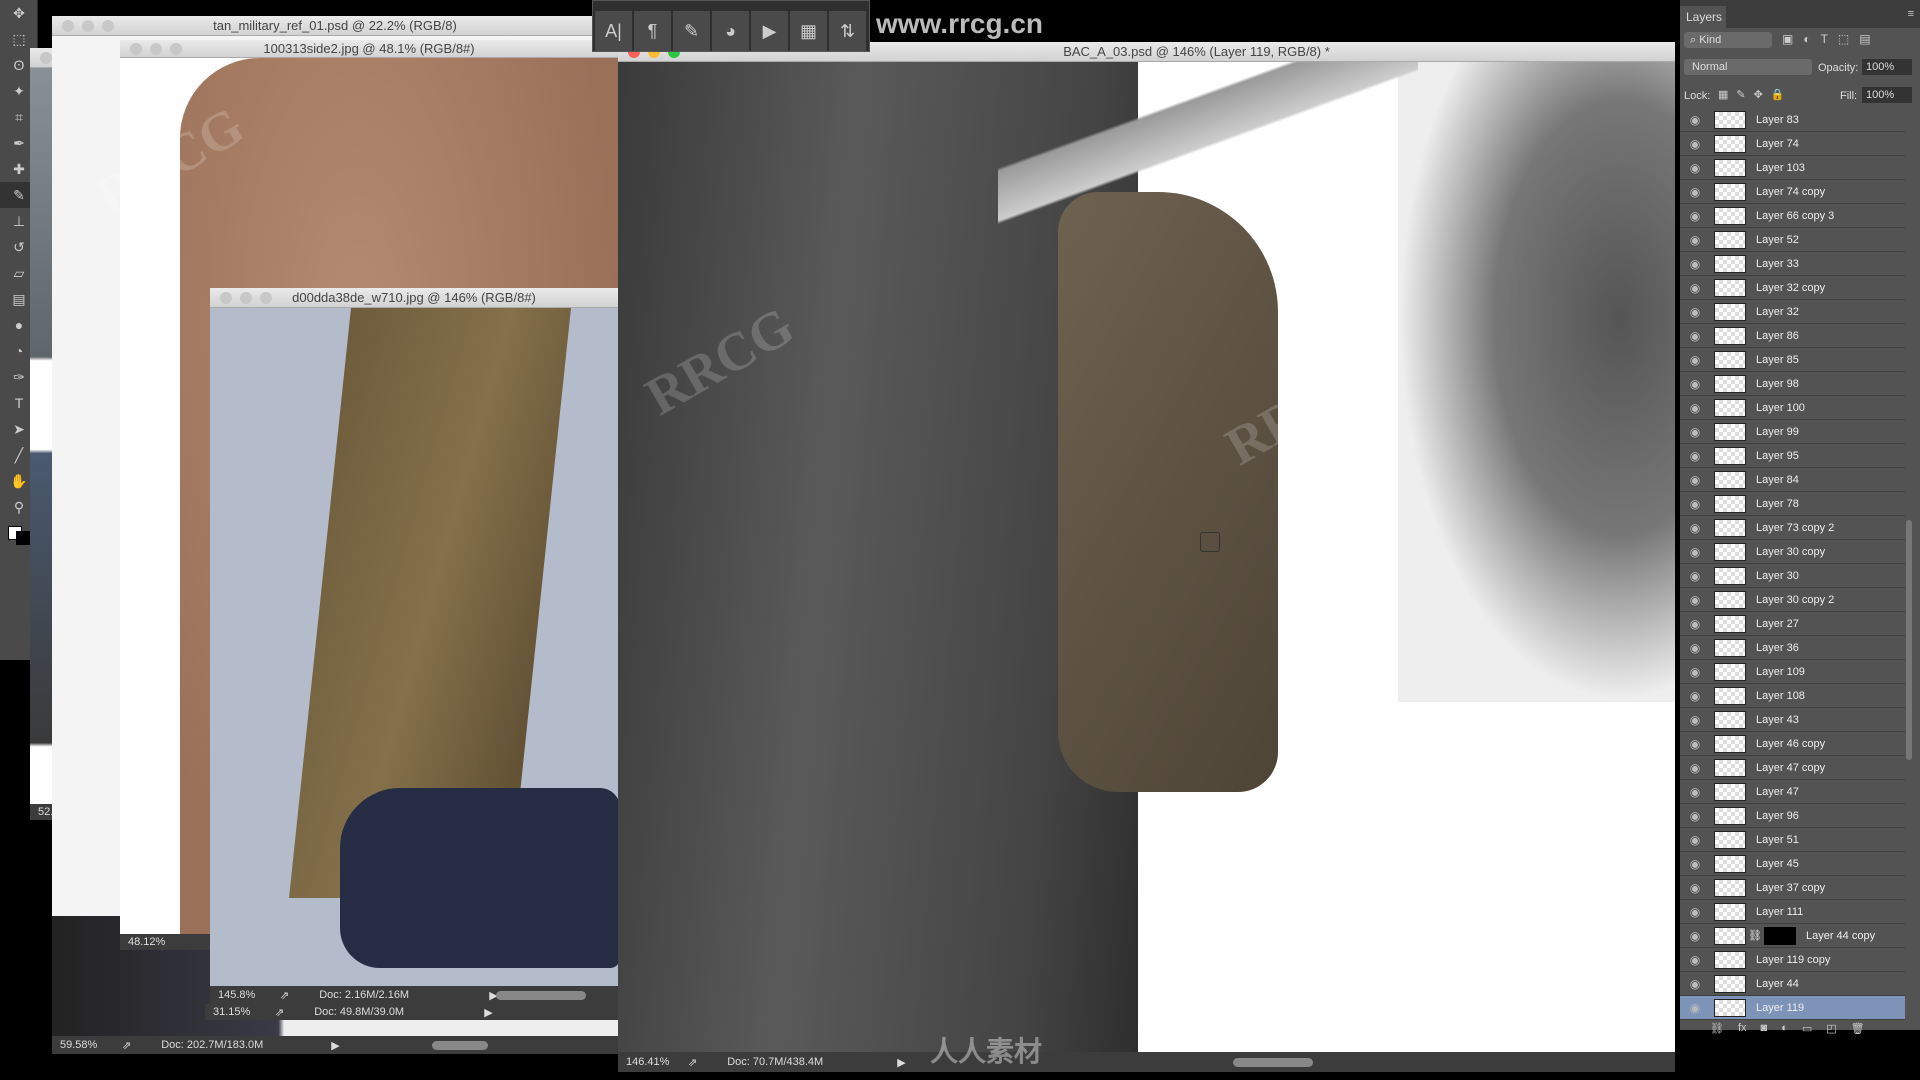 Image resolution: width=1920 pixels, height=1080 pixels. What do you see at coordinates (1728, 40) in the screenshot?
I see `filter-kind-select: ⌕ Kind` at bounding box center [1728, 40].